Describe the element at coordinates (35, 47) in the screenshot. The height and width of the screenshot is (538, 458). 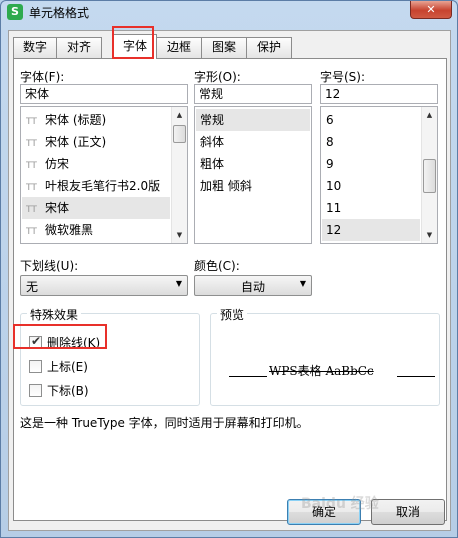
I see `tab-number: 数字` at that location.